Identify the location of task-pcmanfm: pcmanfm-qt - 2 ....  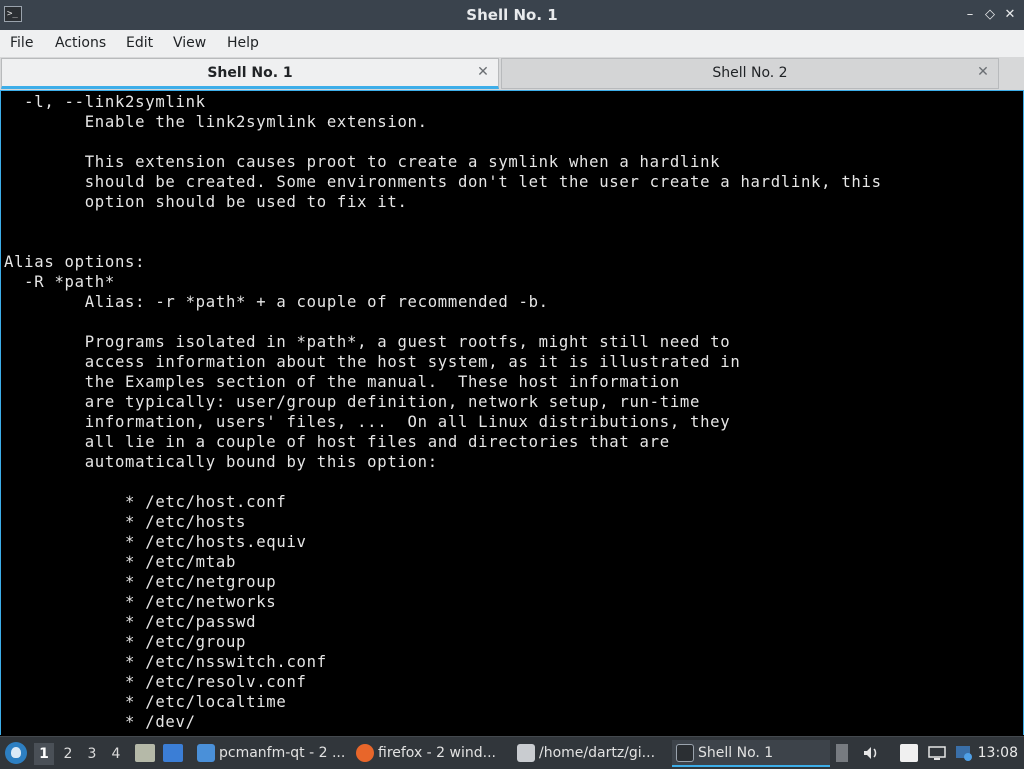
(270, 753).